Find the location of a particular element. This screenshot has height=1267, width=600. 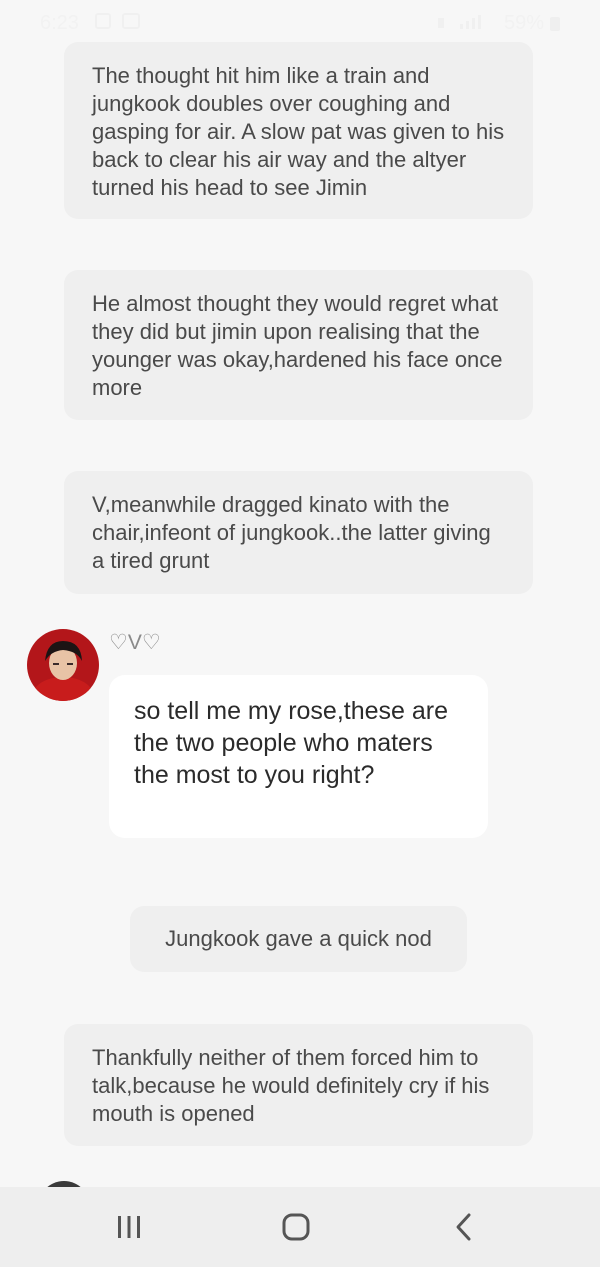

narration-bubble: Jungkook gave a quick nod is located at coordinates (298, 939).